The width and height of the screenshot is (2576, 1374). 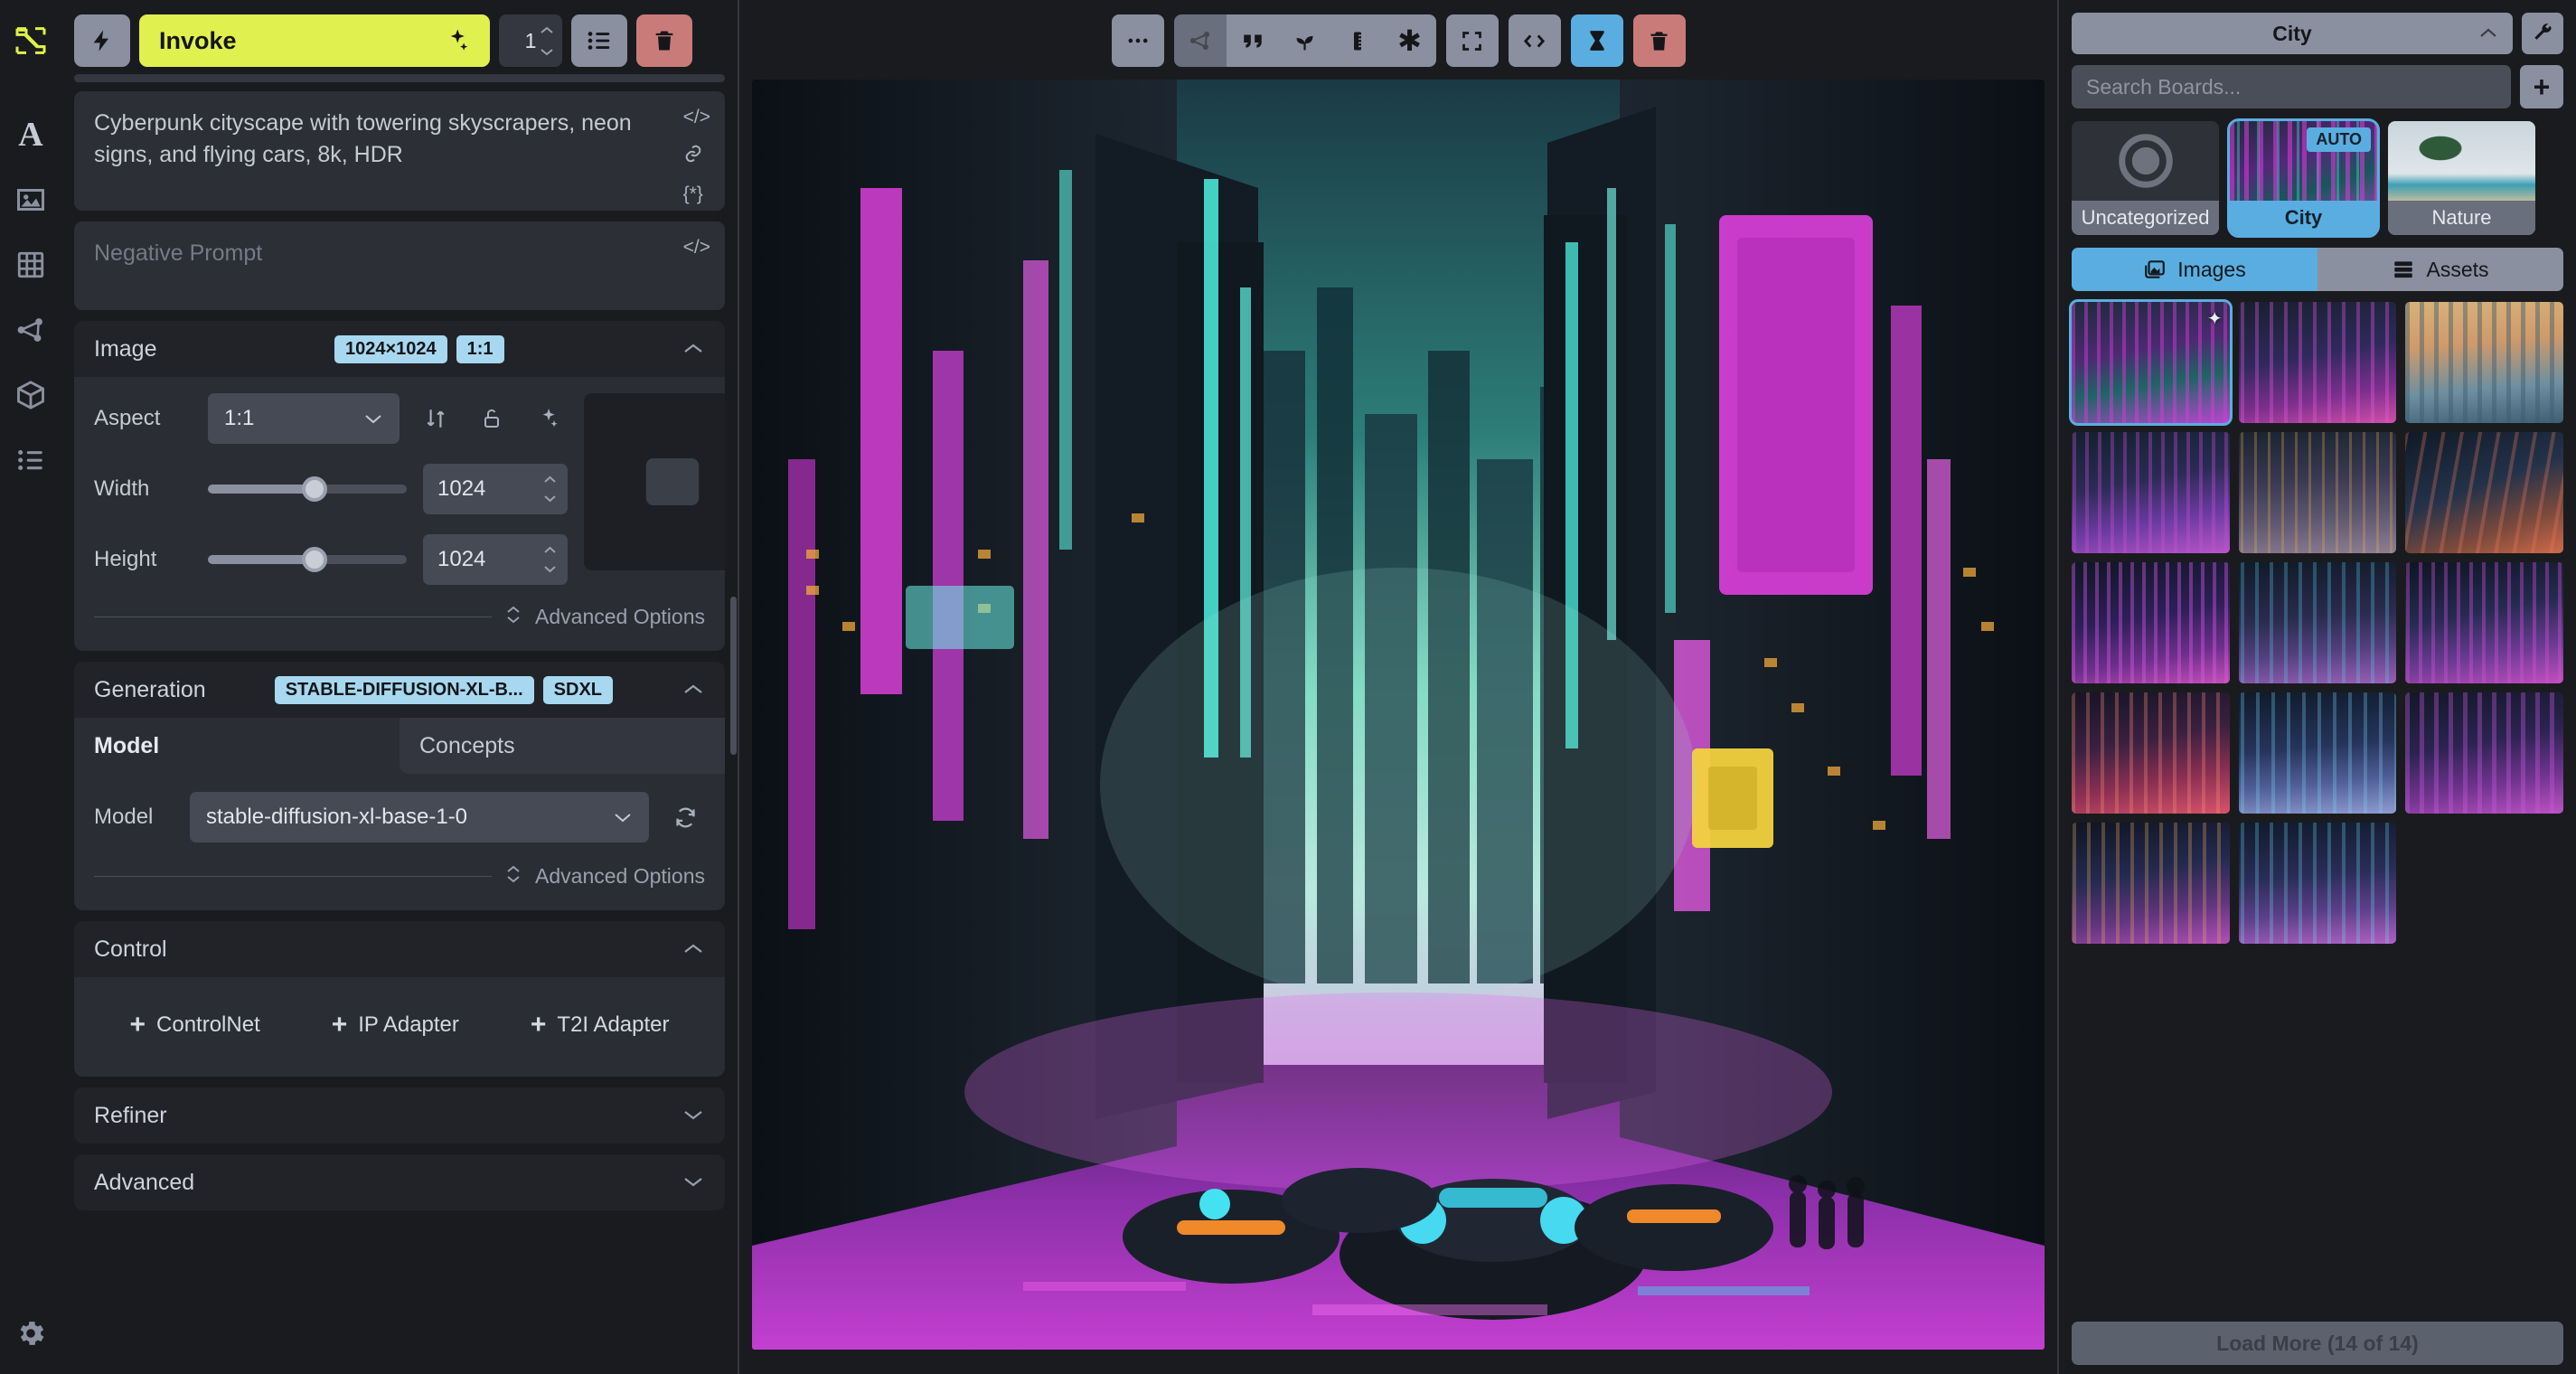 What do you see at coordinates (467, 745) in the screenshot?
I see `tab-concepts-label: Concepts` at bounding box center [467, 745].